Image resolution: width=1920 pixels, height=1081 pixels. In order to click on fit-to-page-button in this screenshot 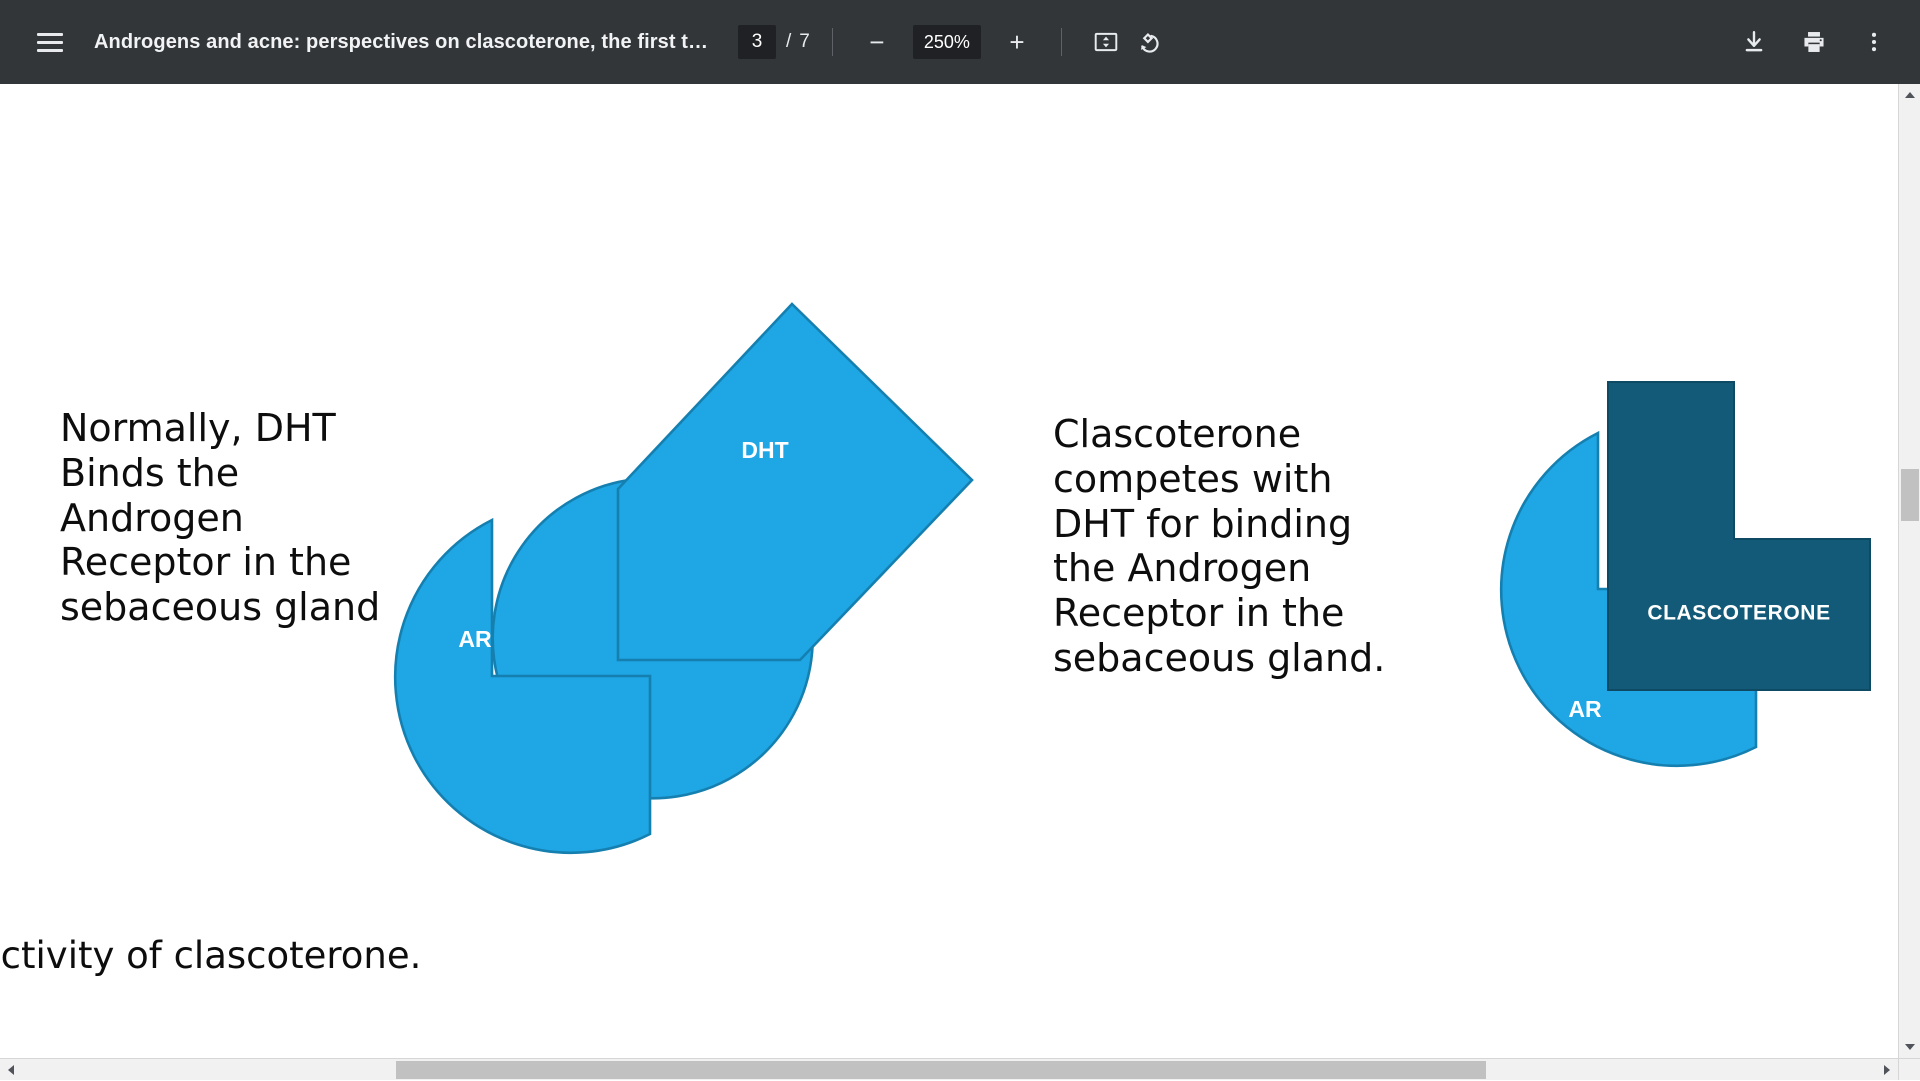, I will do `click(1106, 42)`.